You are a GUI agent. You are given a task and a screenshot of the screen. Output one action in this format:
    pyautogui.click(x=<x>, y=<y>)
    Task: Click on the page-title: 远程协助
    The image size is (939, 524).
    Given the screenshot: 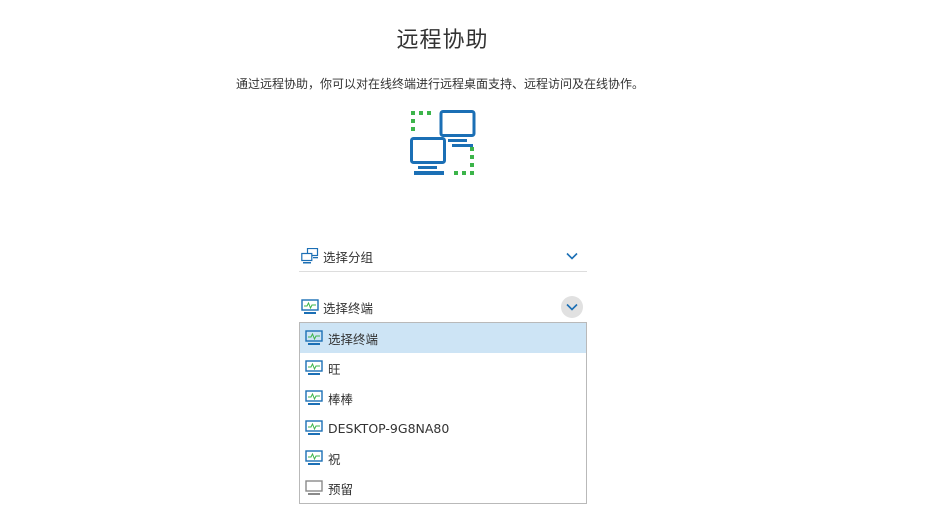 What is the action you would take?
    pyautogui.click(x=442, y=40)
    